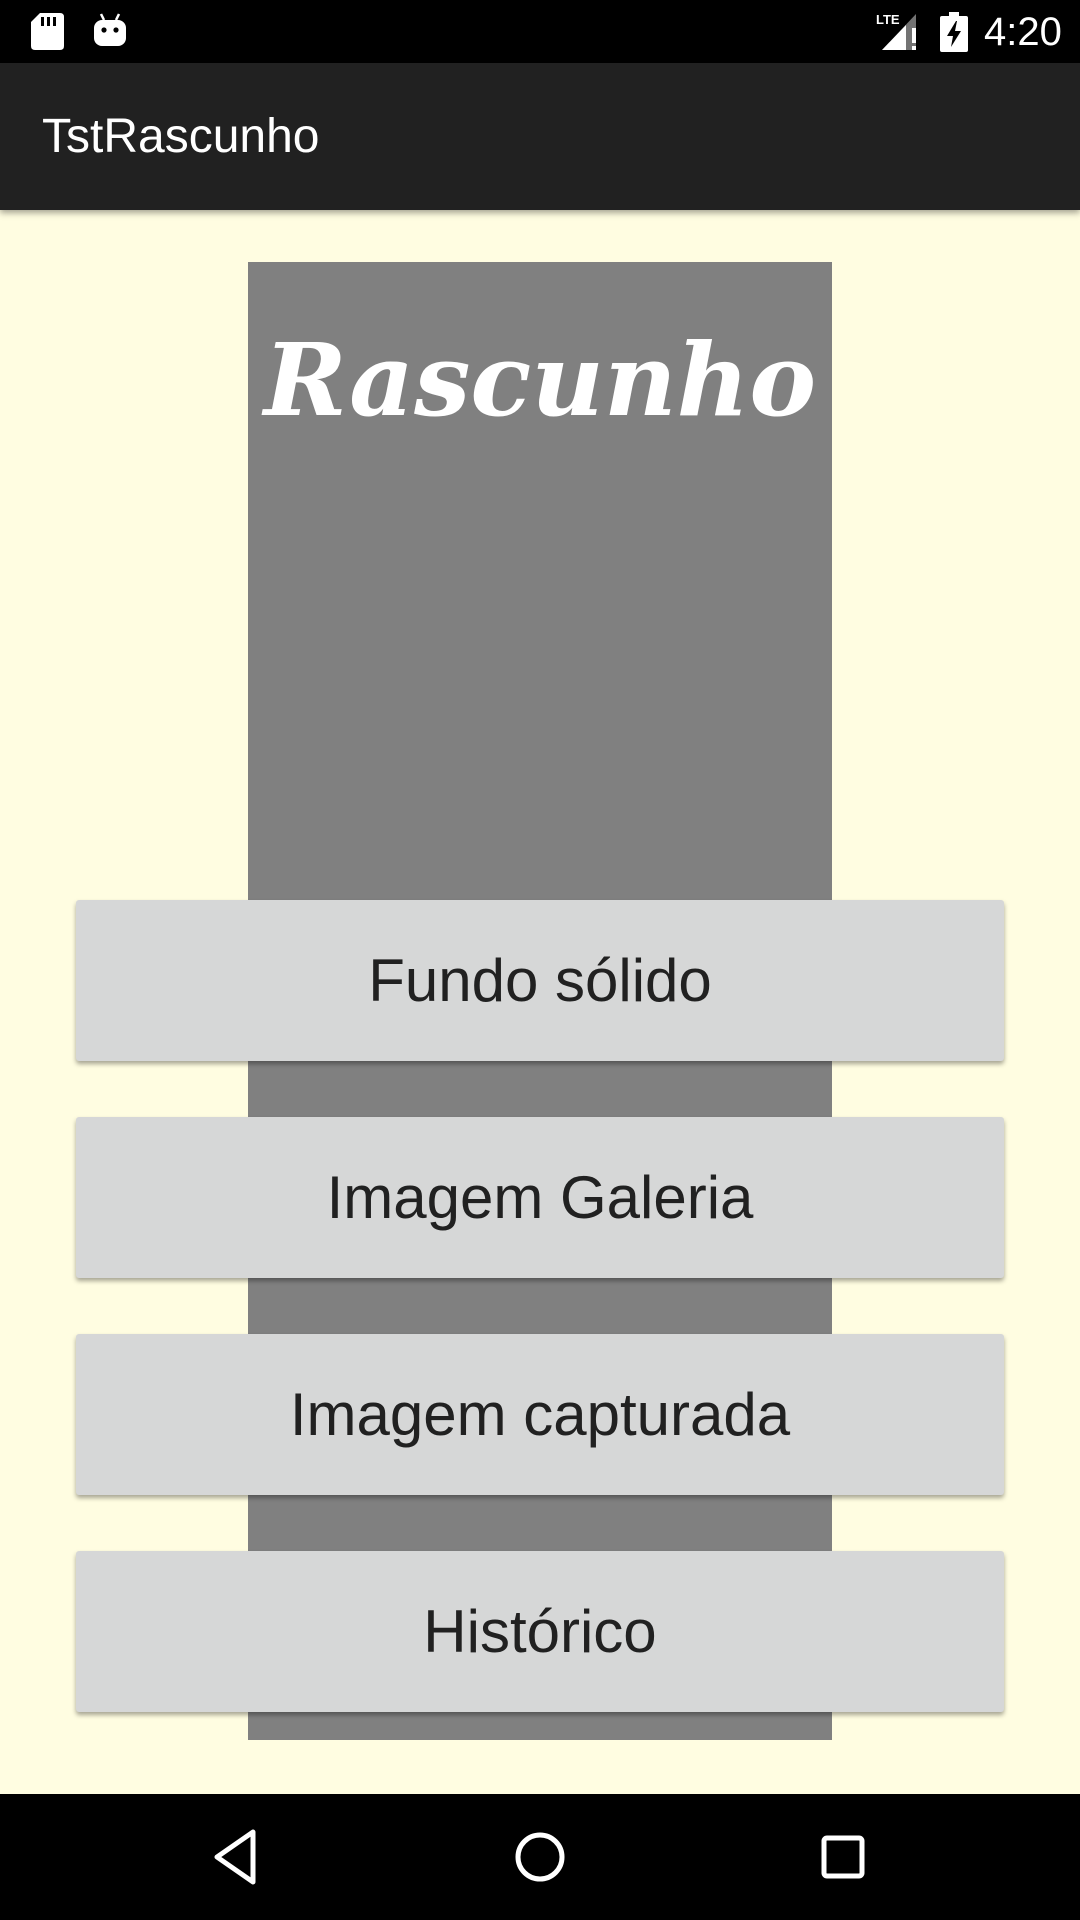  What do you see at coordinates (1023, 32) in the screenshot?
I see `clock: 4:20` at bounding box center [1023, 32].